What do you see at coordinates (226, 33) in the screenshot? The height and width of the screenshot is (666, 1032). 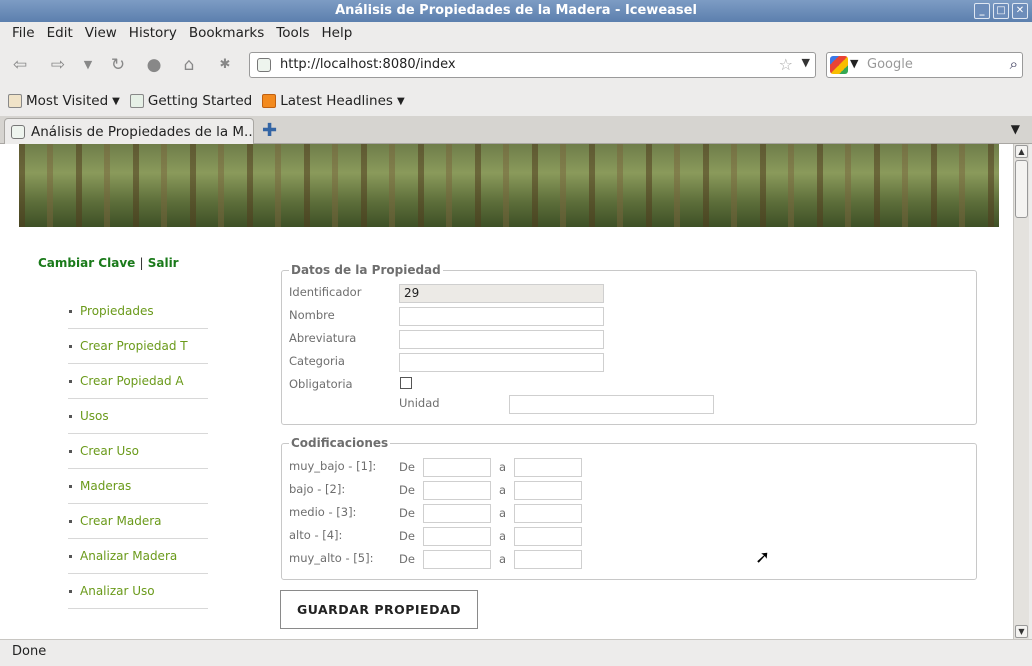 I see `menu-bookmarks: Bookmarks` at bounding box center [226, 33].